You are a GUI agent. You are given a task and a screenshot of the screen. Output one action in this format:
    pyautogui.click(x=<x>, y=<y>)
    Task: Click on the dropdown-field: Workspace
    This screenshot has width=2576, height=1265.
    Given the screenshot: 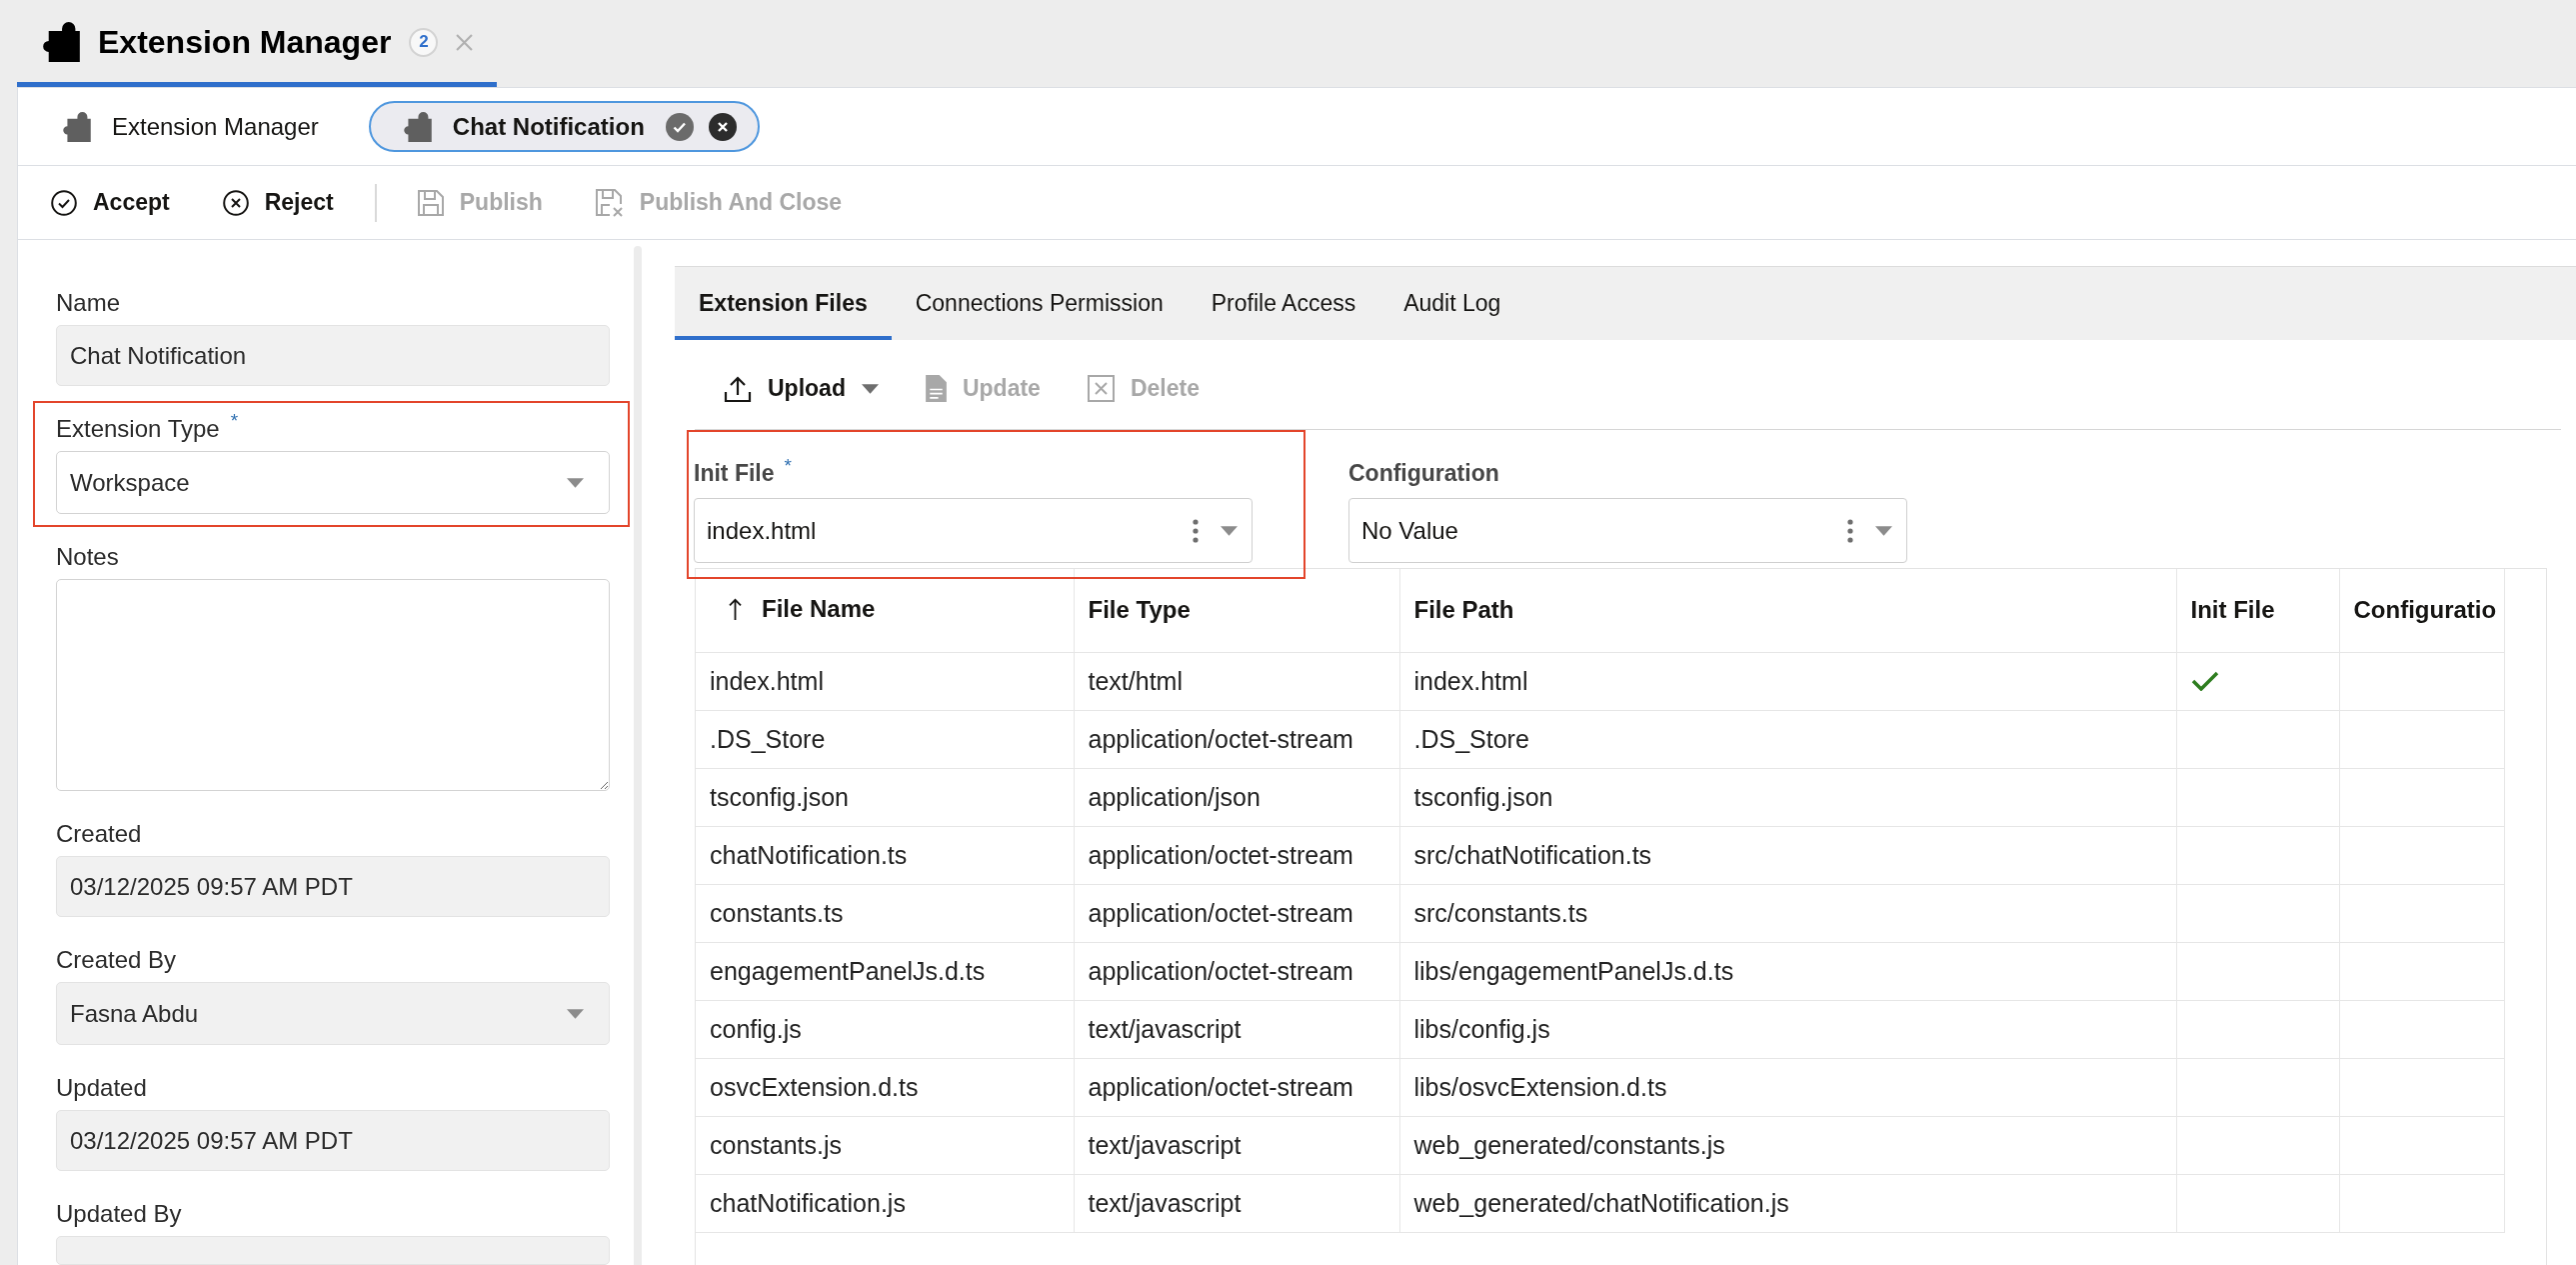 What is the action you would take?
    pyautogui.click(x=333, y=482)
    